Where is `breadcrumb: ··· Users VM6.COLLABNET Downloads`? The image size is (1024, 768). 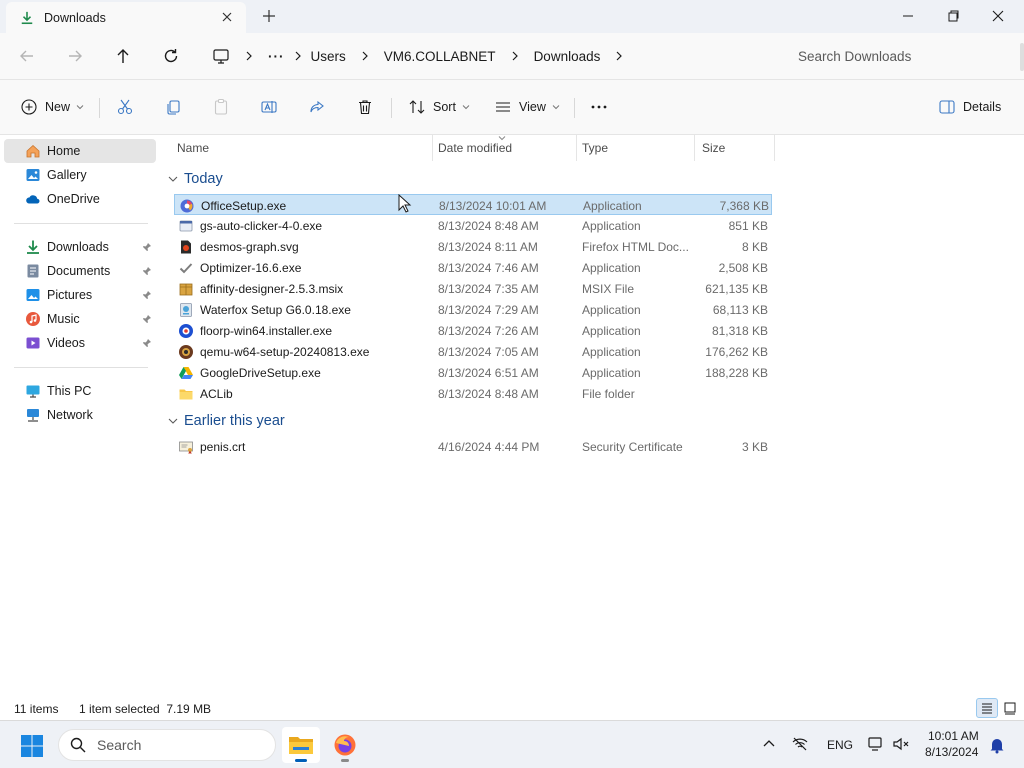 breadcrumb: ··· Users VM6.COLLABNET Downloads is located at coordinates (485, 56).